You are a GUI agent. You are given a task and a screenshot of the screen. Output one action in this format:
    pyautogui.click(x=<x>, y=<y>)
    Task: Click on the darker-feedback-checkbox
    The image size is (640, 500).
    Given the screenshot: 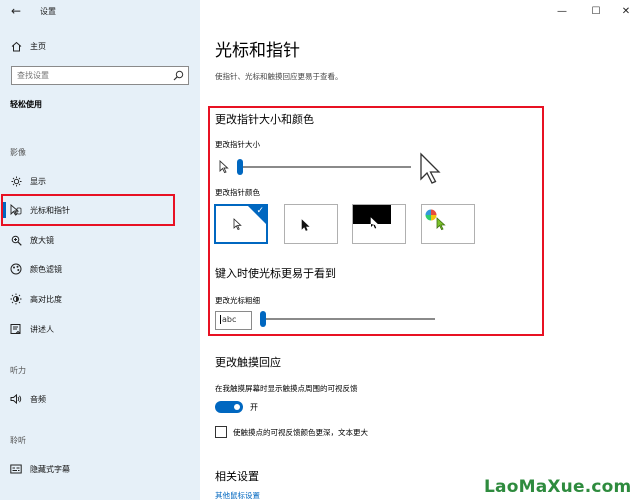 What is the action you would take?
    pyautogui.click(x=221, y=432)
    